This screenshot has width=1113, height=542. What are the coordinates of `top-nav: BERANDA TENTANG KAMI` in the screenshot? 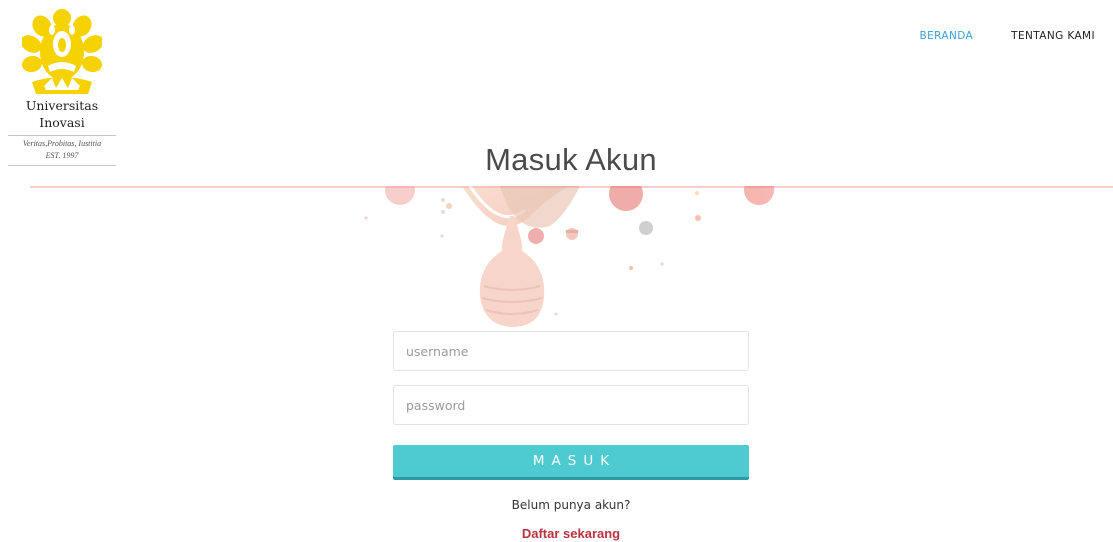 It's located at (1008, 36).